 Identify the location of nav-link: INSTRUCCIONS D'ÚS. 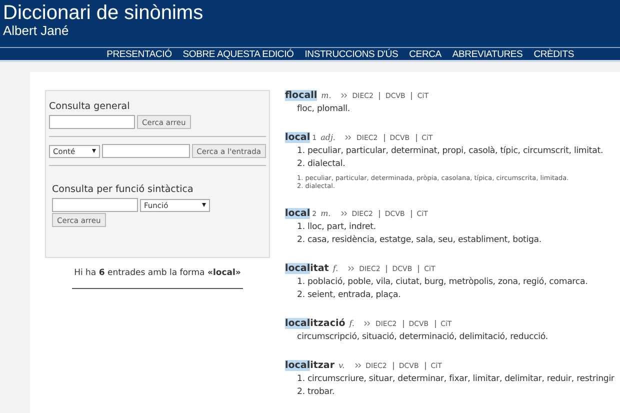
(351, 55).